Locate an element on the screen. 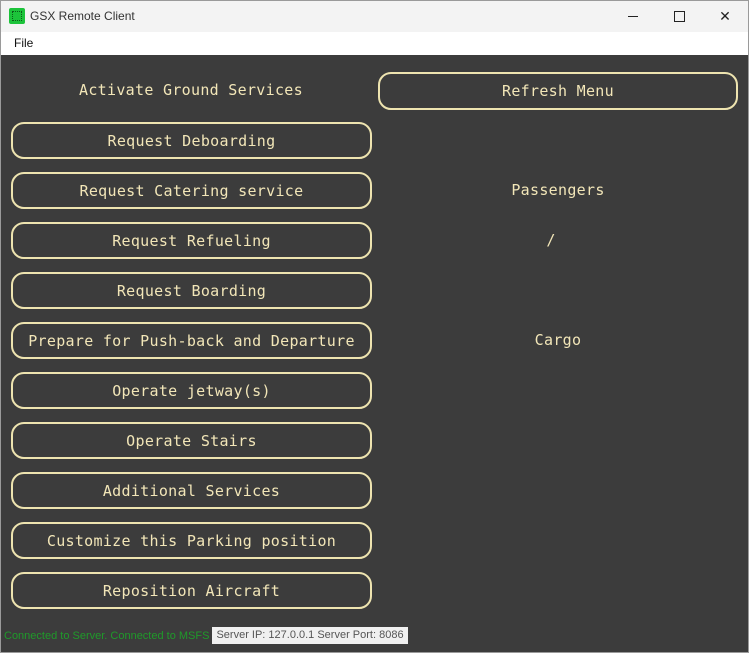 This screenshot has width=749, height=653. reposition-aircraft-button: Reposition Aircraft is located at coordinates (191, 590).